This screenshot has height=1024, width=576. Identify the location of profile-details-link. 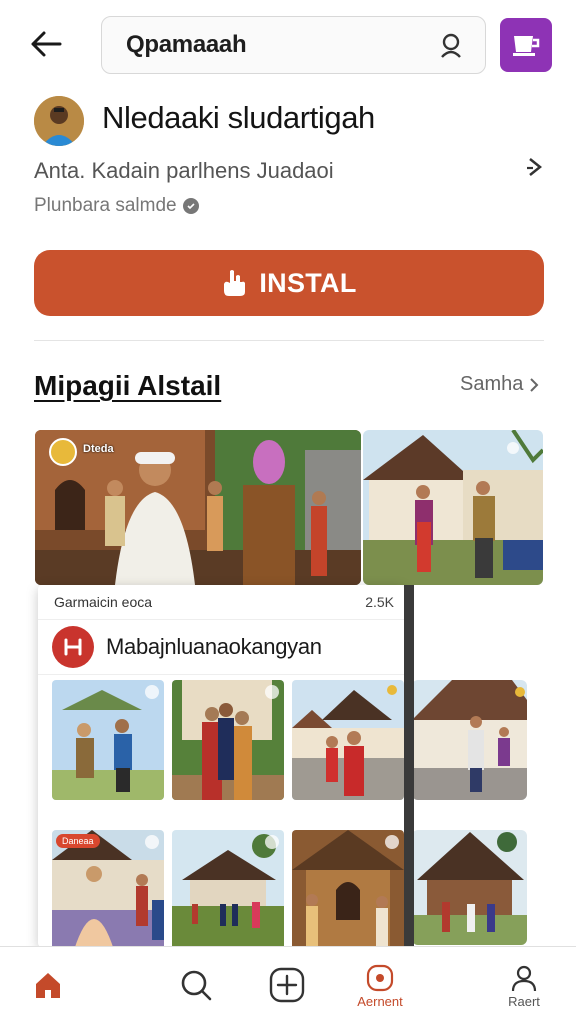
(535, 167).